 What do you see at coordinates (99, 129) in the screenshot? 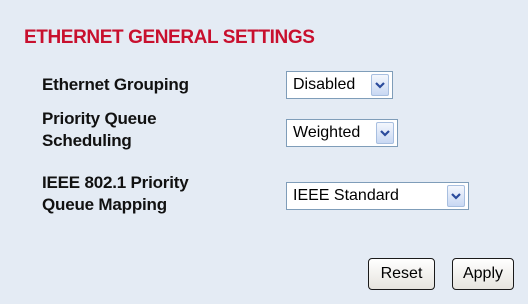
I see `priority-queue-scheduling-label: Priority Queue Scheduling` at bounding box center [99, 129].